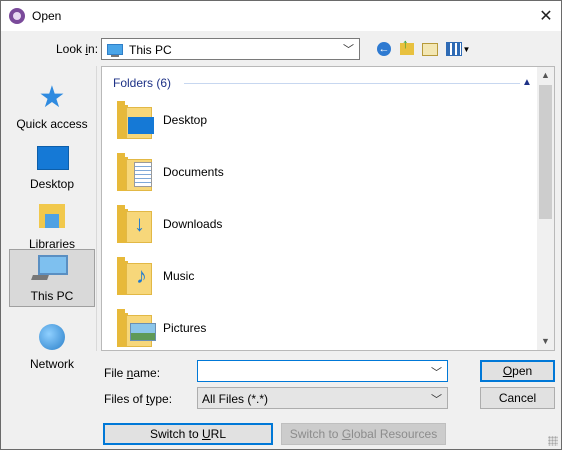 The image size is (562, 450). Describe the element at coordinates (135, 171) in the screenshot. I see `documents-folder-icon` at that location.